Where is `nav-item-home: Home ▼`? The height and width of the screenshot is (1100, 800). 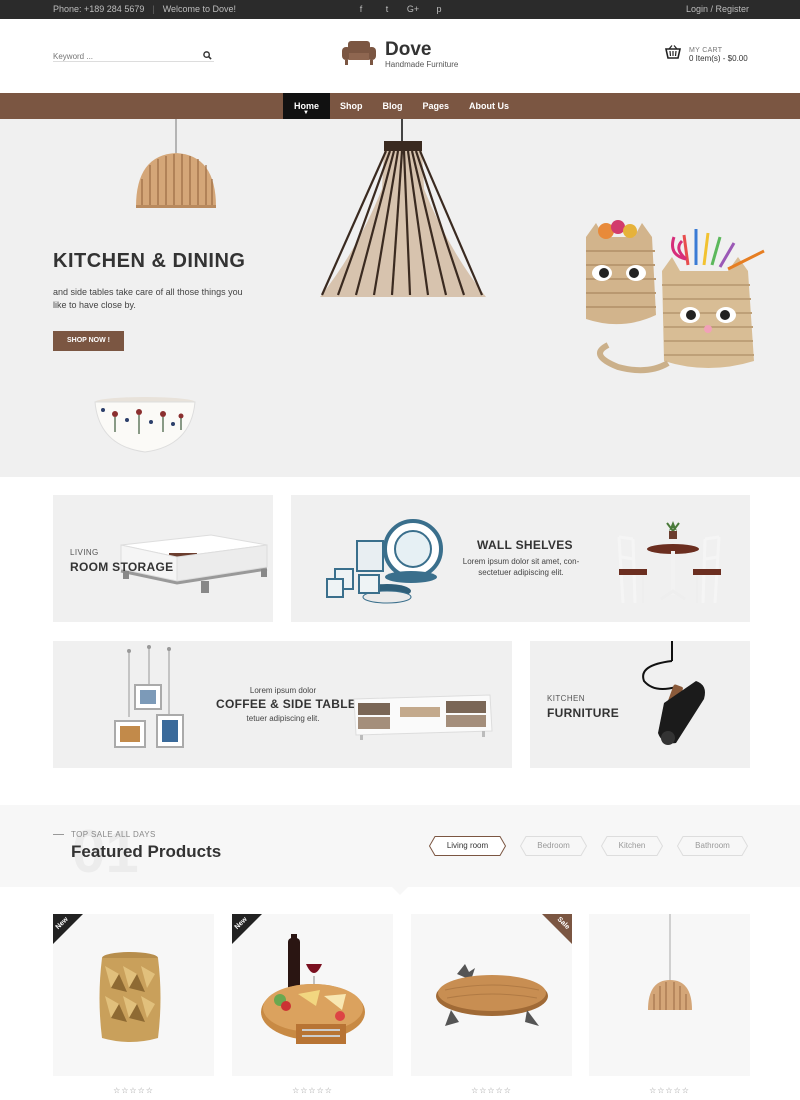 nav-item-home: Home ▼ is located at coordinates (306, 106).